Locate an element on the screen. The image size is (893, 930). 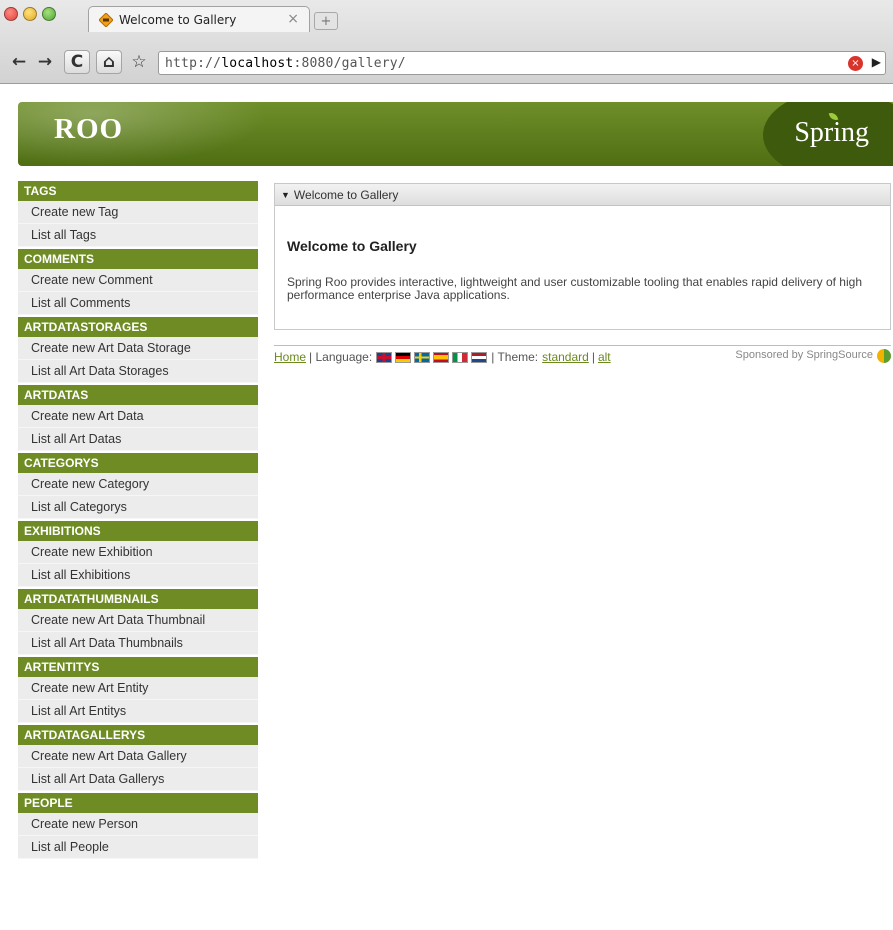
url-host: localhost is located at coordinates (257, 63).